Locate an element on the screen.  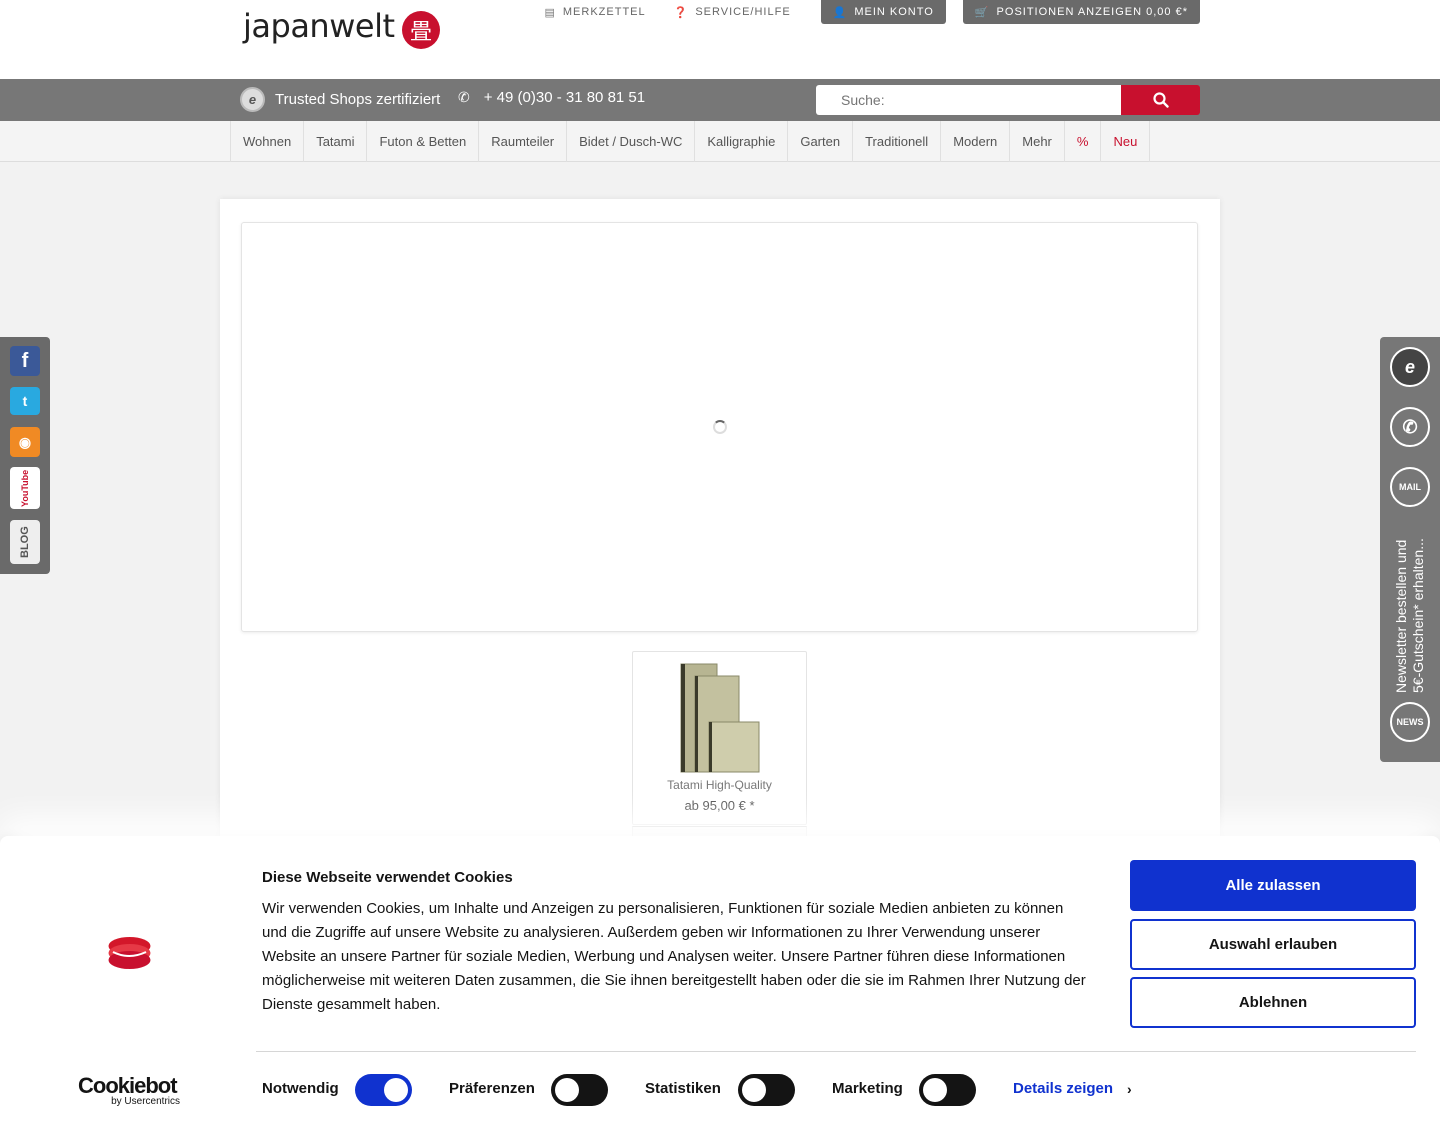
logo: japanwelt is located at coordinates (319, 26).